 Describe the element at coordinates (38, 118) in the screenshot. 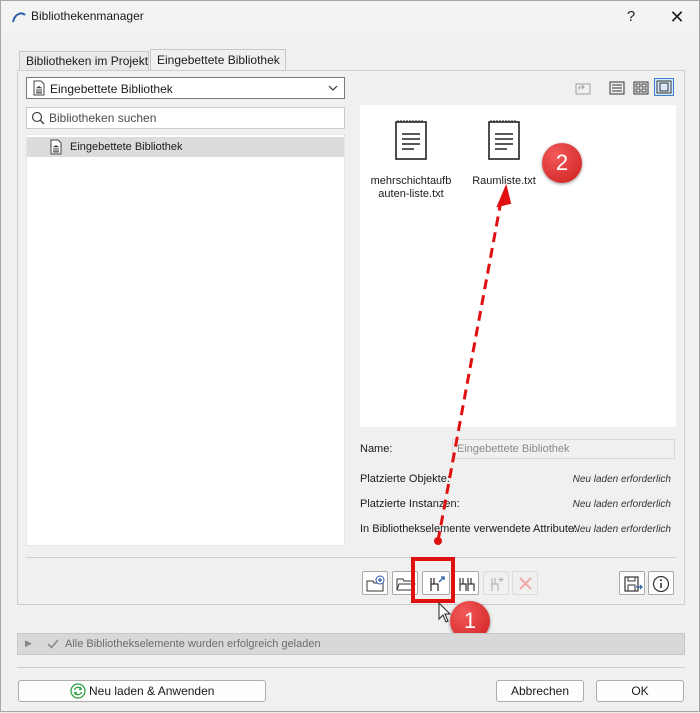

I see `search-icon` at that location.